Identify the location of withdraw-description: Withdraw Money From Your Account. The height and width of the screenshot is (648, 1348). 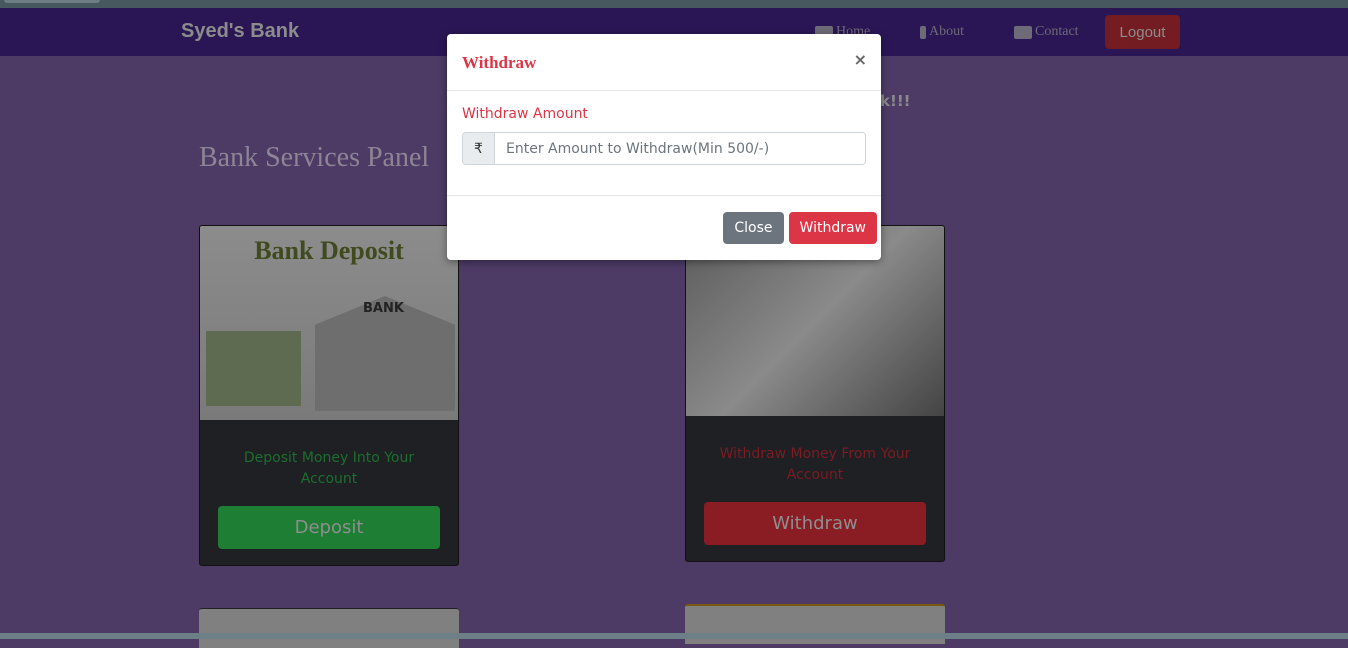
(815, 464).